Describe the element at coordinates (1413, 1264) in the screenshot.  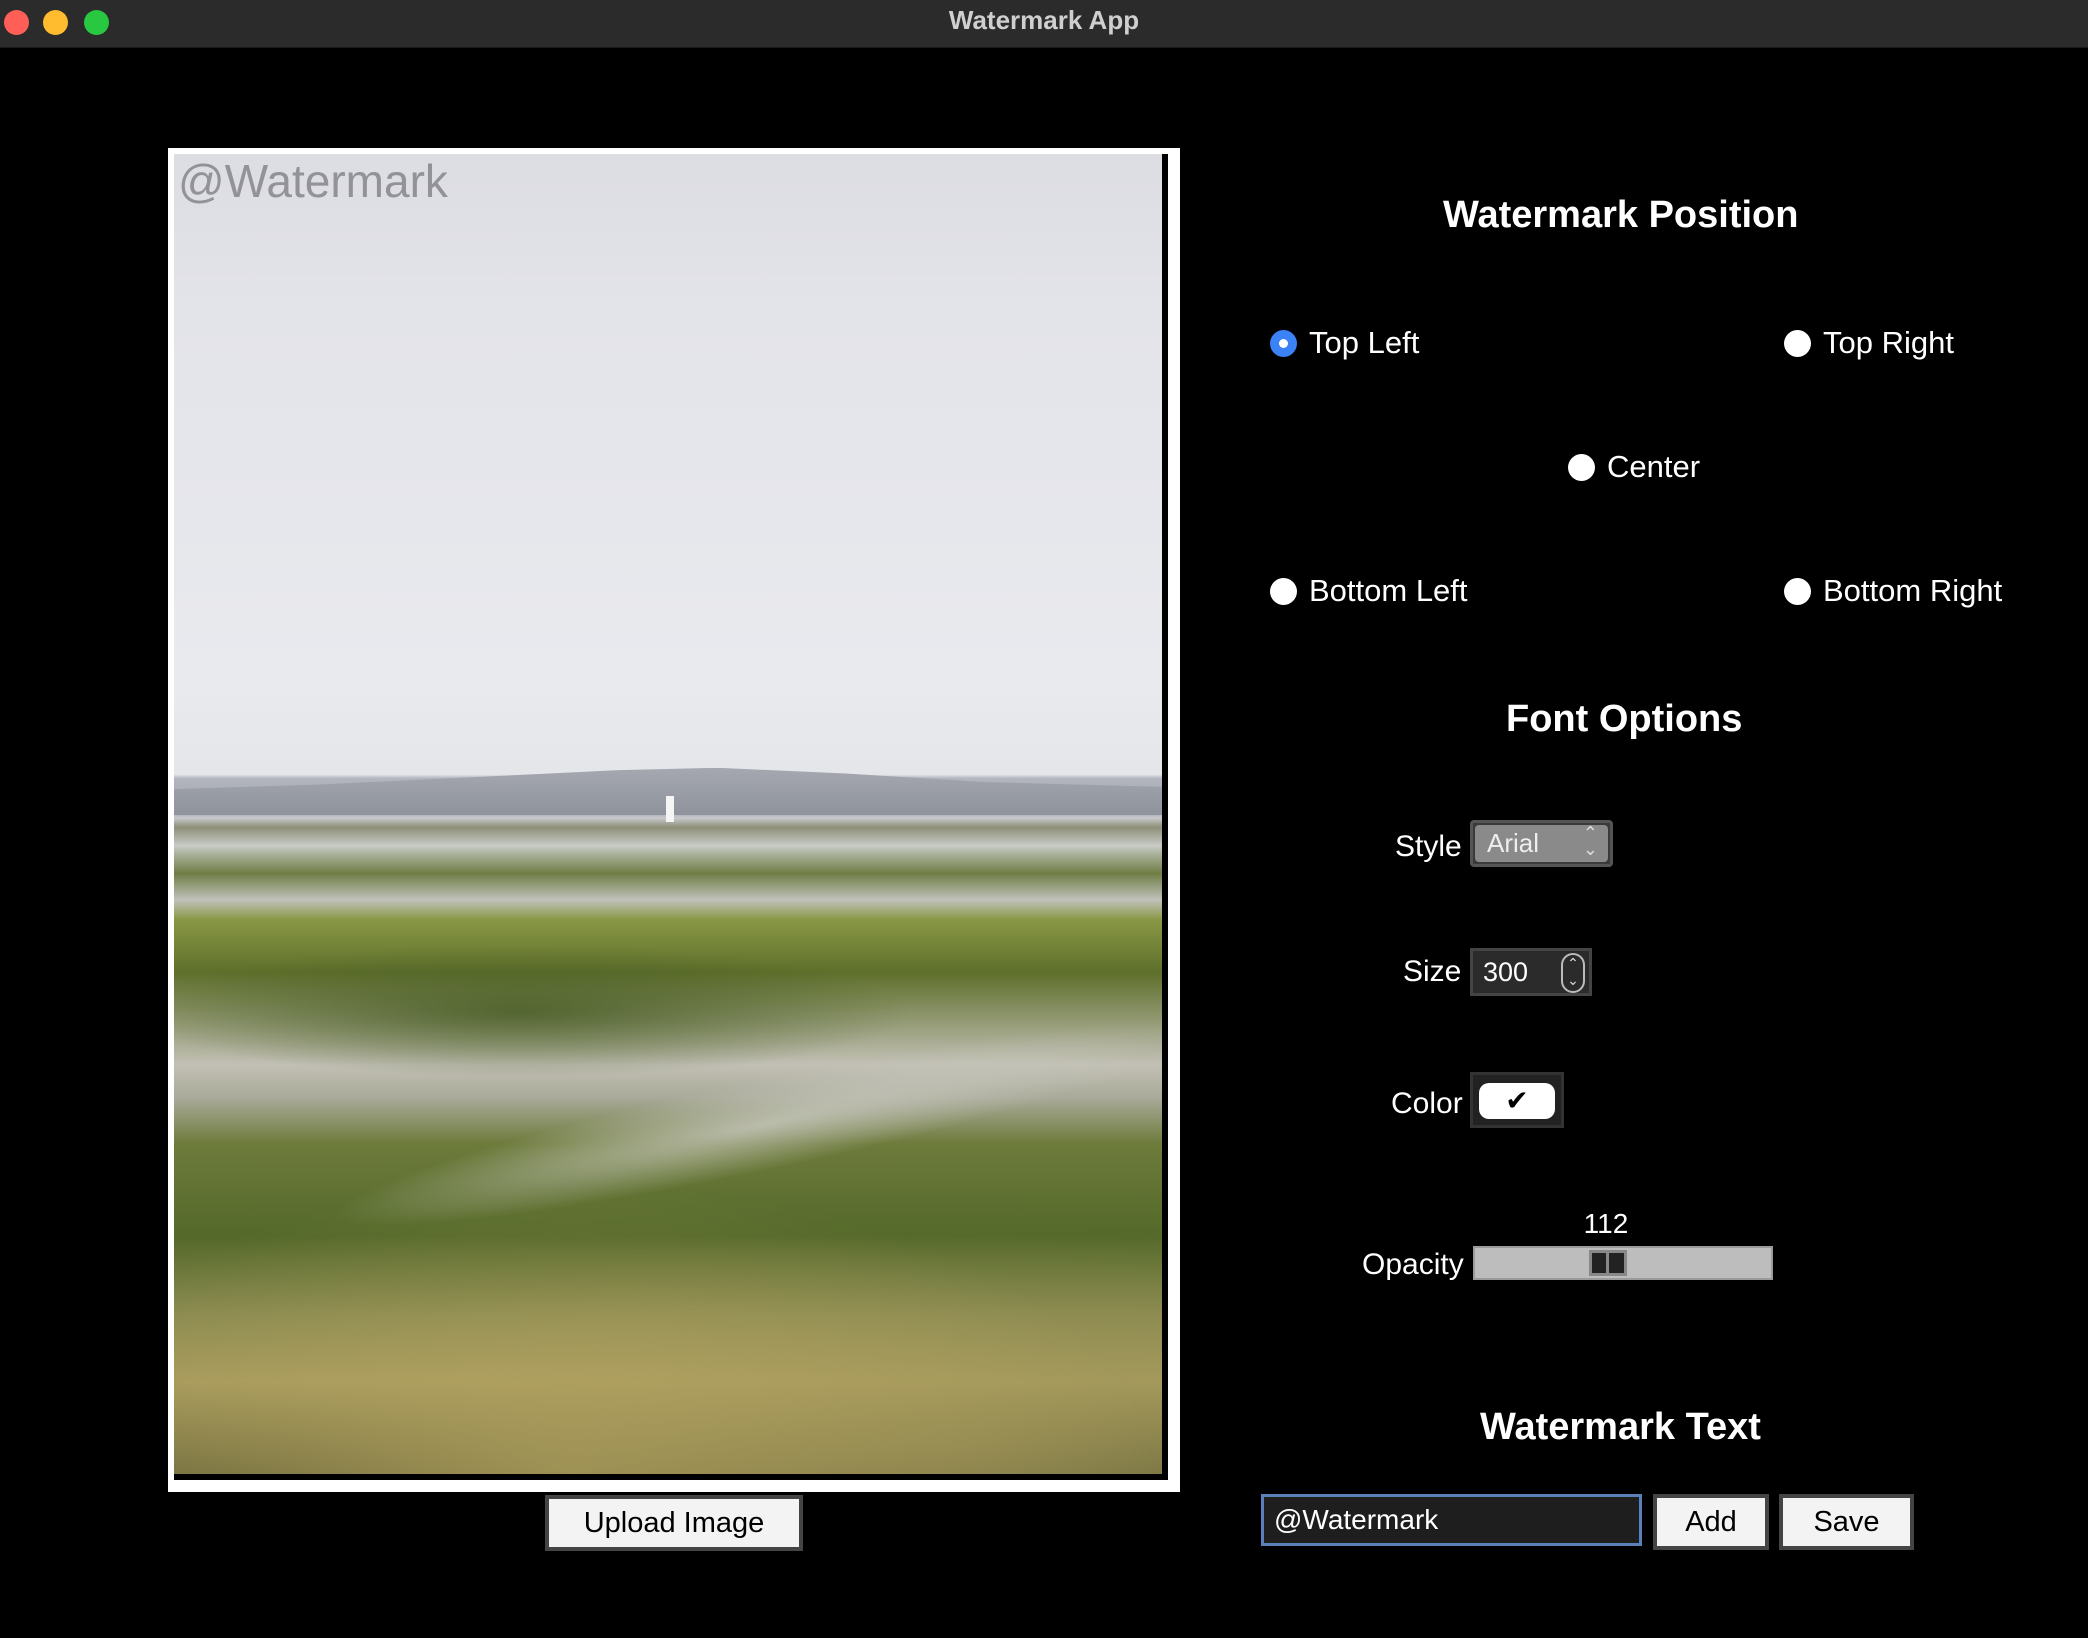
I see `opacity-label: Opacity` at that location.